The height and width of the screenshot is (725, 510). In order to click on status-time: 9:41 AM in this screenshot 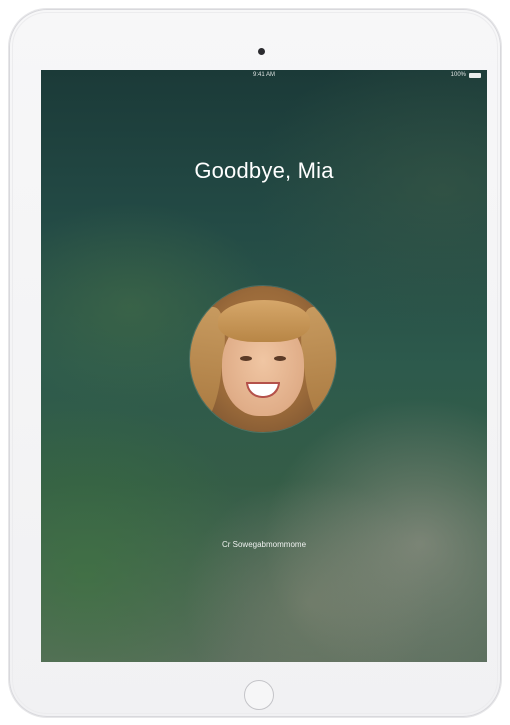, I will do `click(263, 75)`.